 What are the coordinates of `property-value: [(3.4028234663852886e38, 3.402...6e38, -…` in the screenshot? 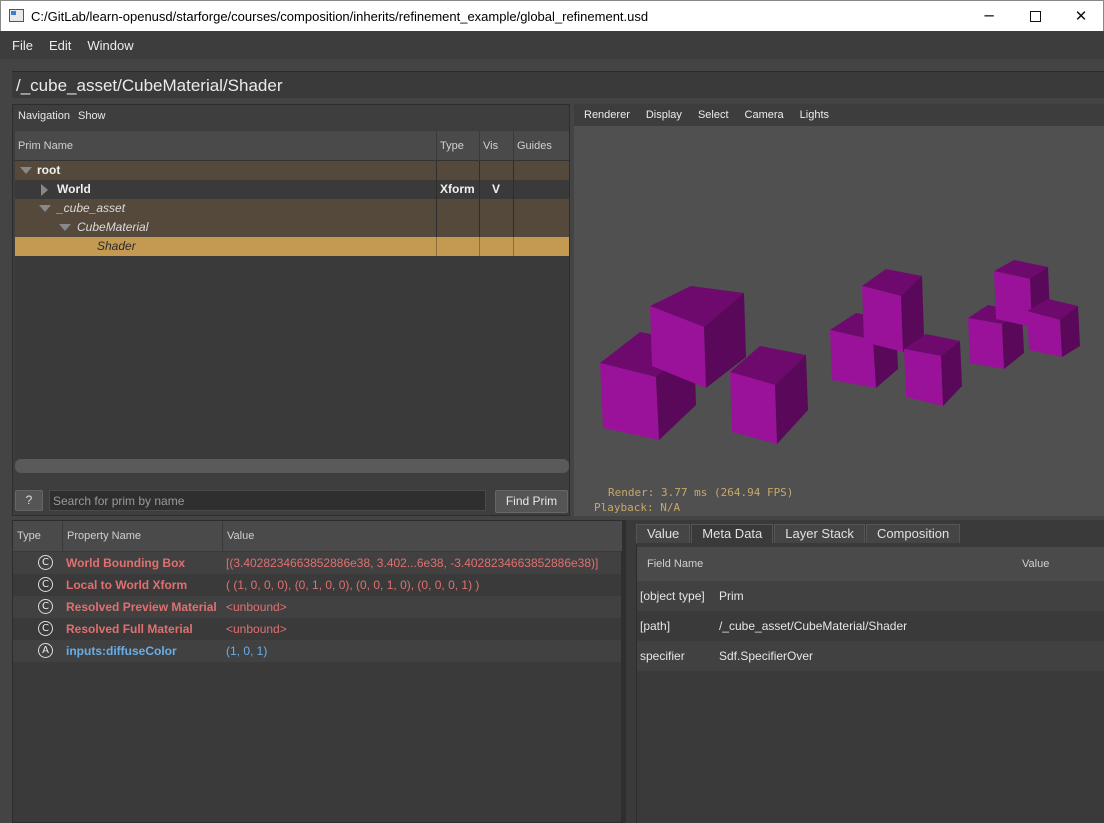 It's located at (412, 563).